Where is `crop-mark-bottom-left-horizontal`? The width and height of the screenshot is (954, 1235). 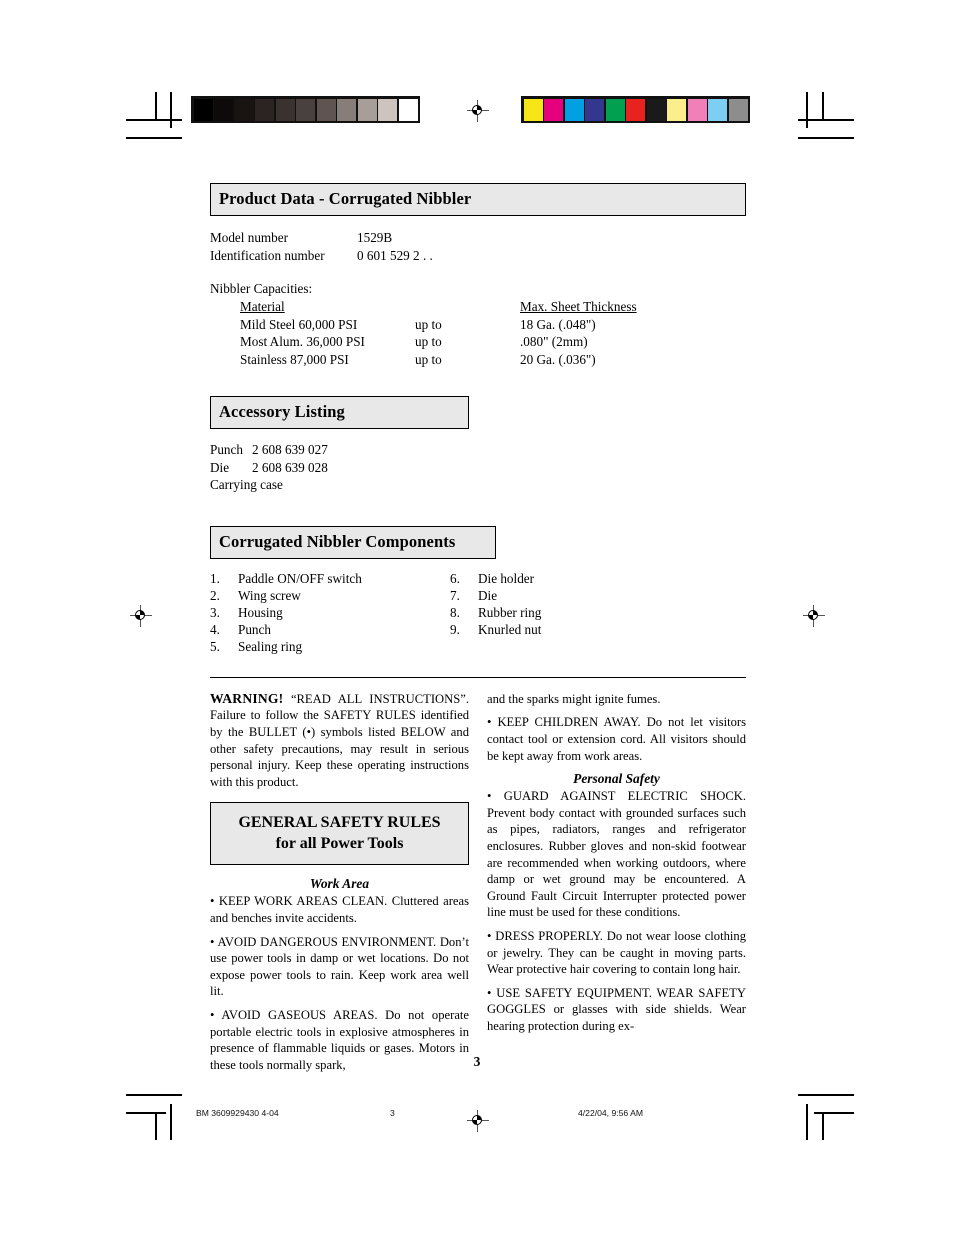 crop-mark-bottom-left-horizontal is located at coordinates (154, 1095).